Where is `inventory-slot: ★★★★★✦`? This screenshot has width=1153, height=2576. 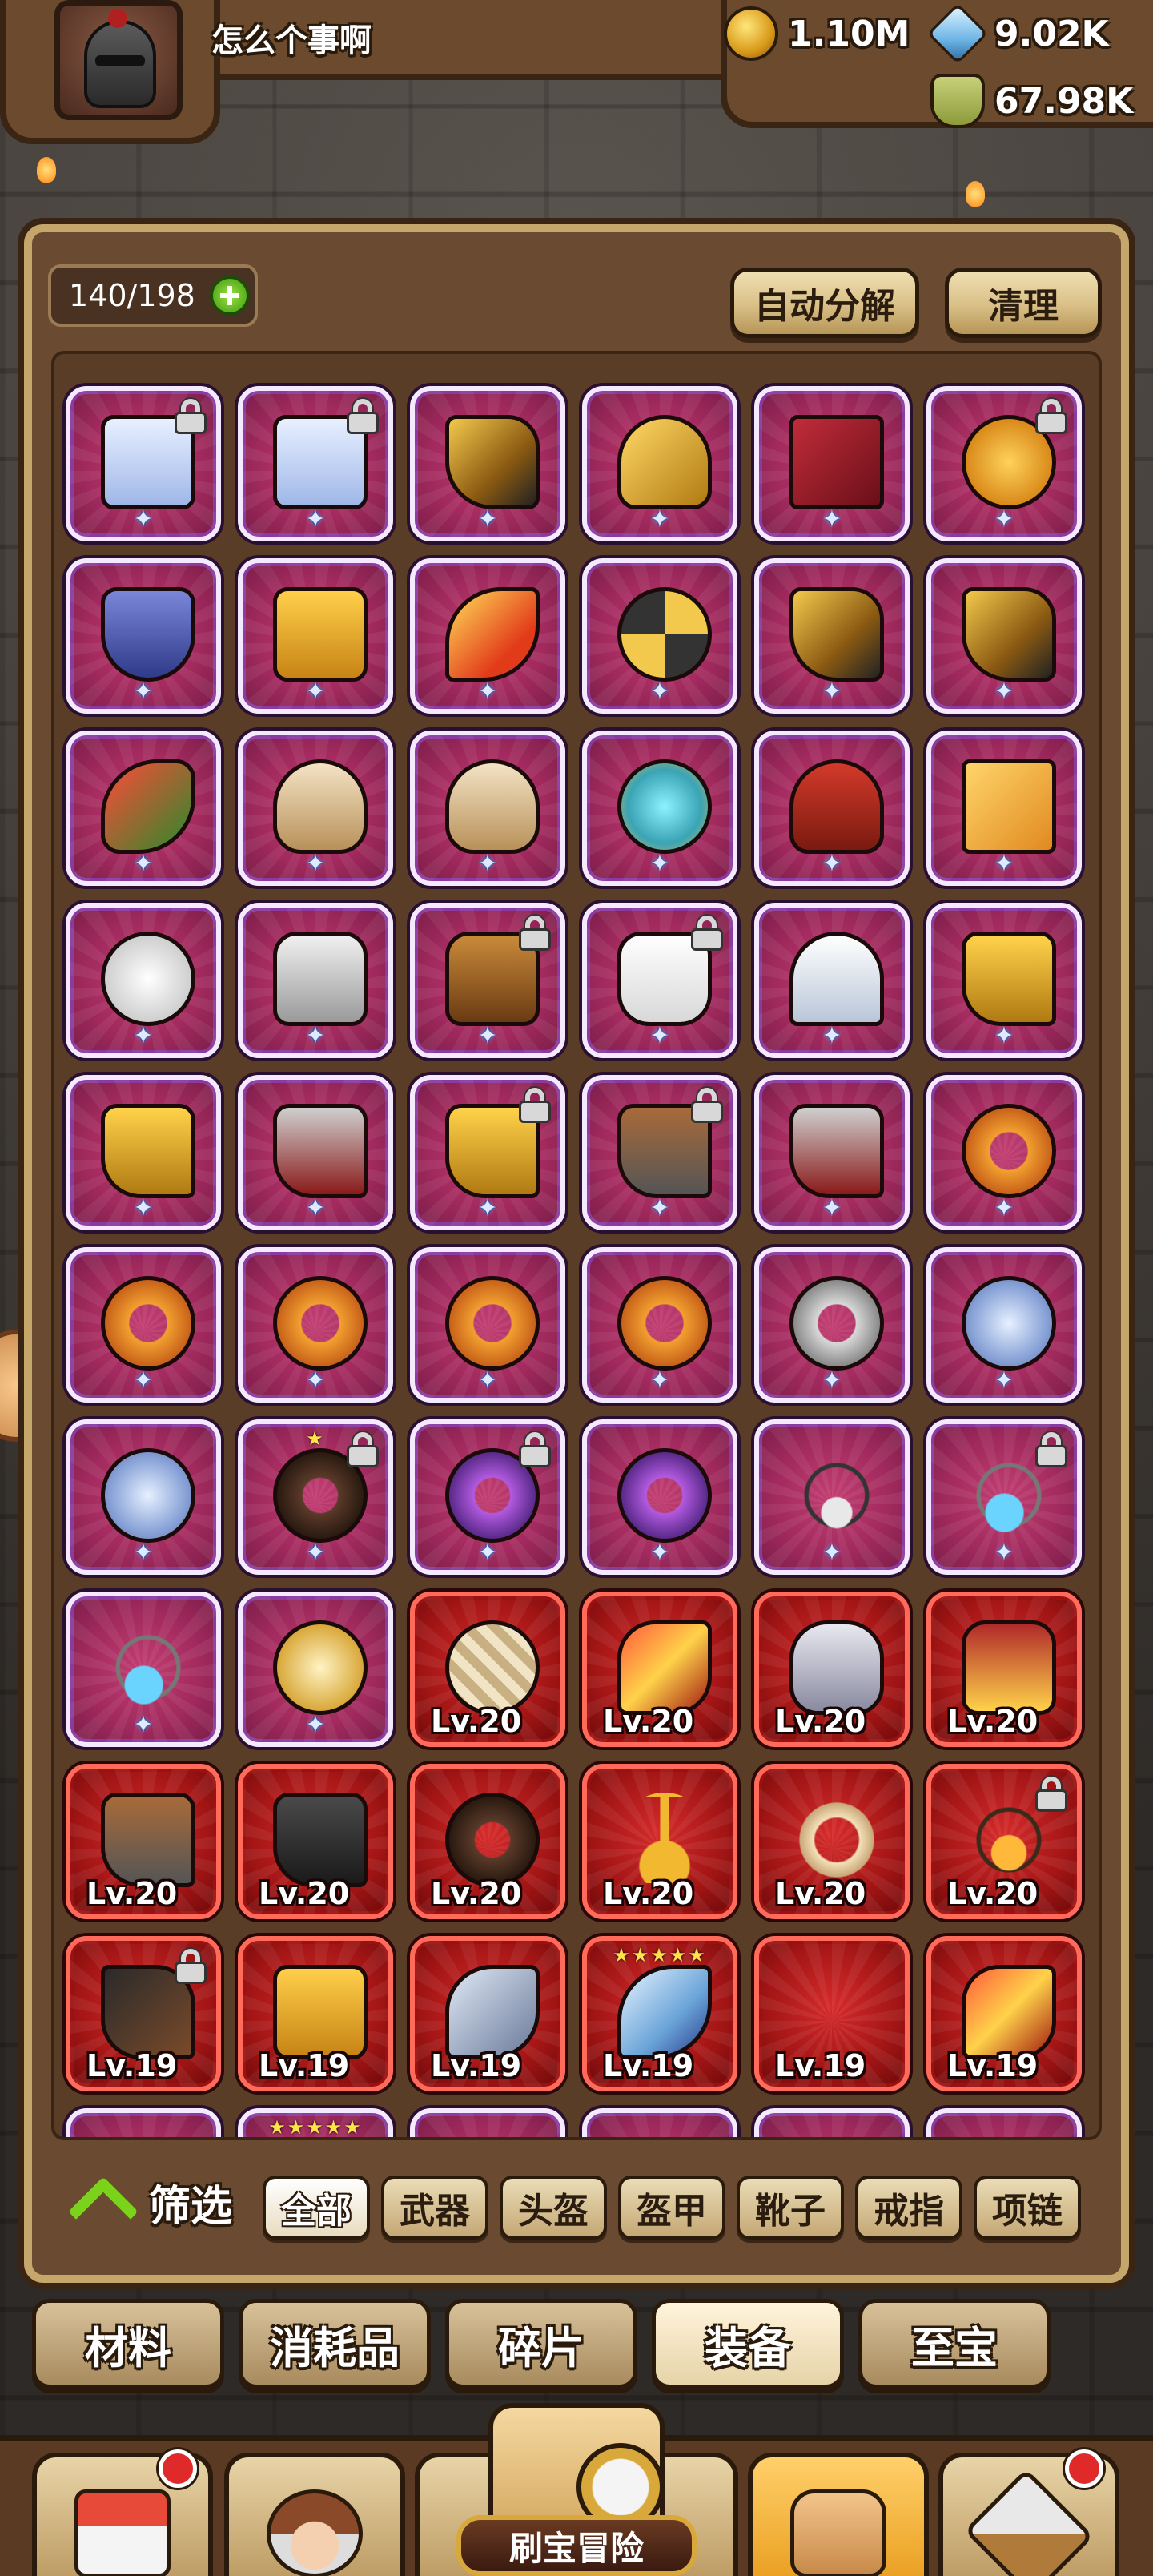 inventory-slot: ★★★★★✦ is located at coordinates (316, 2122).